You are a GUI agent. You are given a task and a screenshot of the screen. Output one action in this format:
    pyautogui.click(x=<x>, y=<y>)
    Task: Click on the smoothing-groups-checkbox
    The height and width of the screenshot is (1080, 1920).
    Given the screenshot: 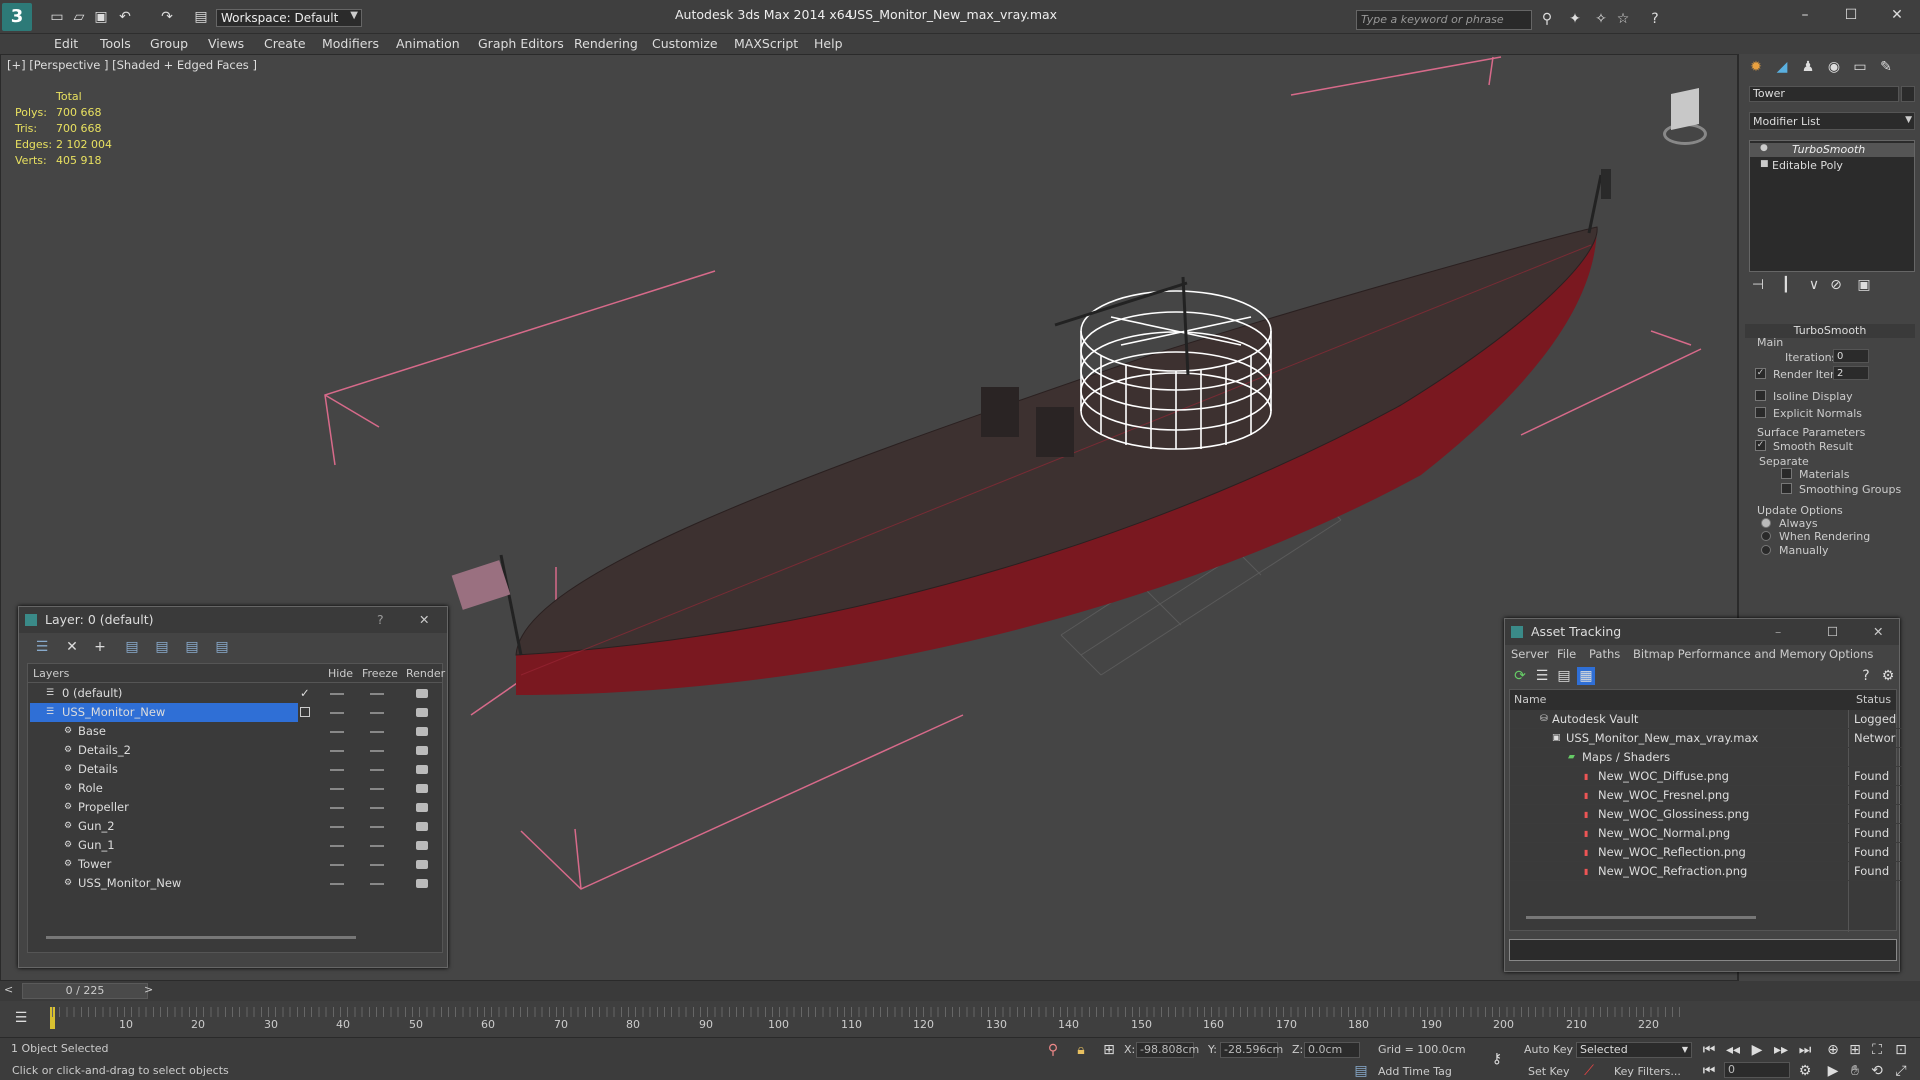 What is the action you would take?
    pyautogui.click(x=1786, y=488)
    